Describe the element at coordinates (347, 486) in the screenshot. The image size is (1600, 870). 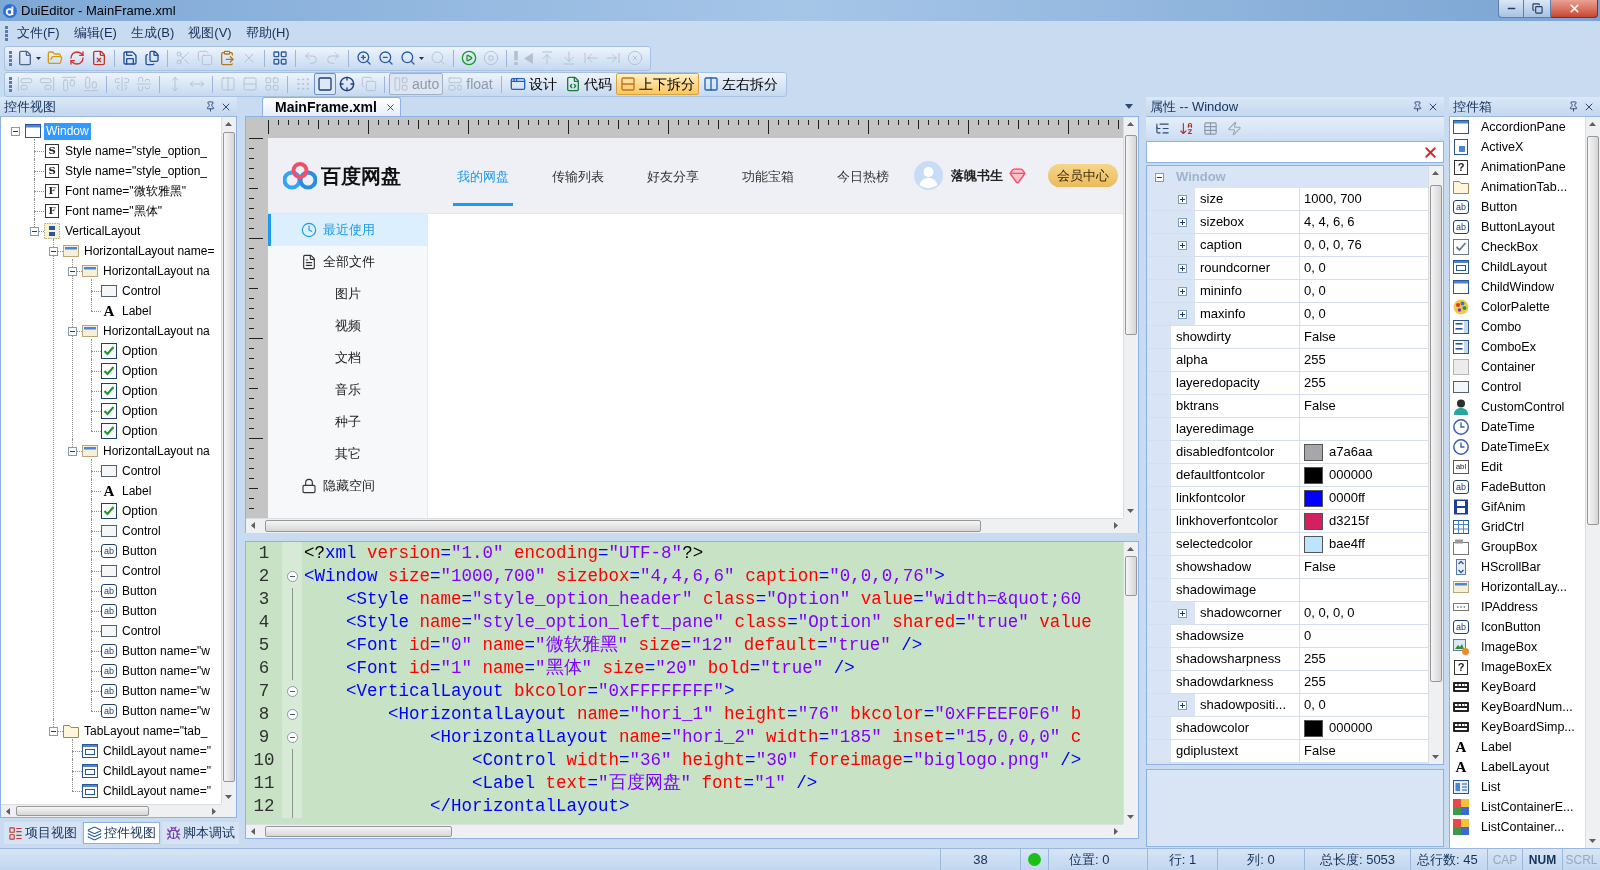
I see `sidebar-item: 隐藏空间` at that location.